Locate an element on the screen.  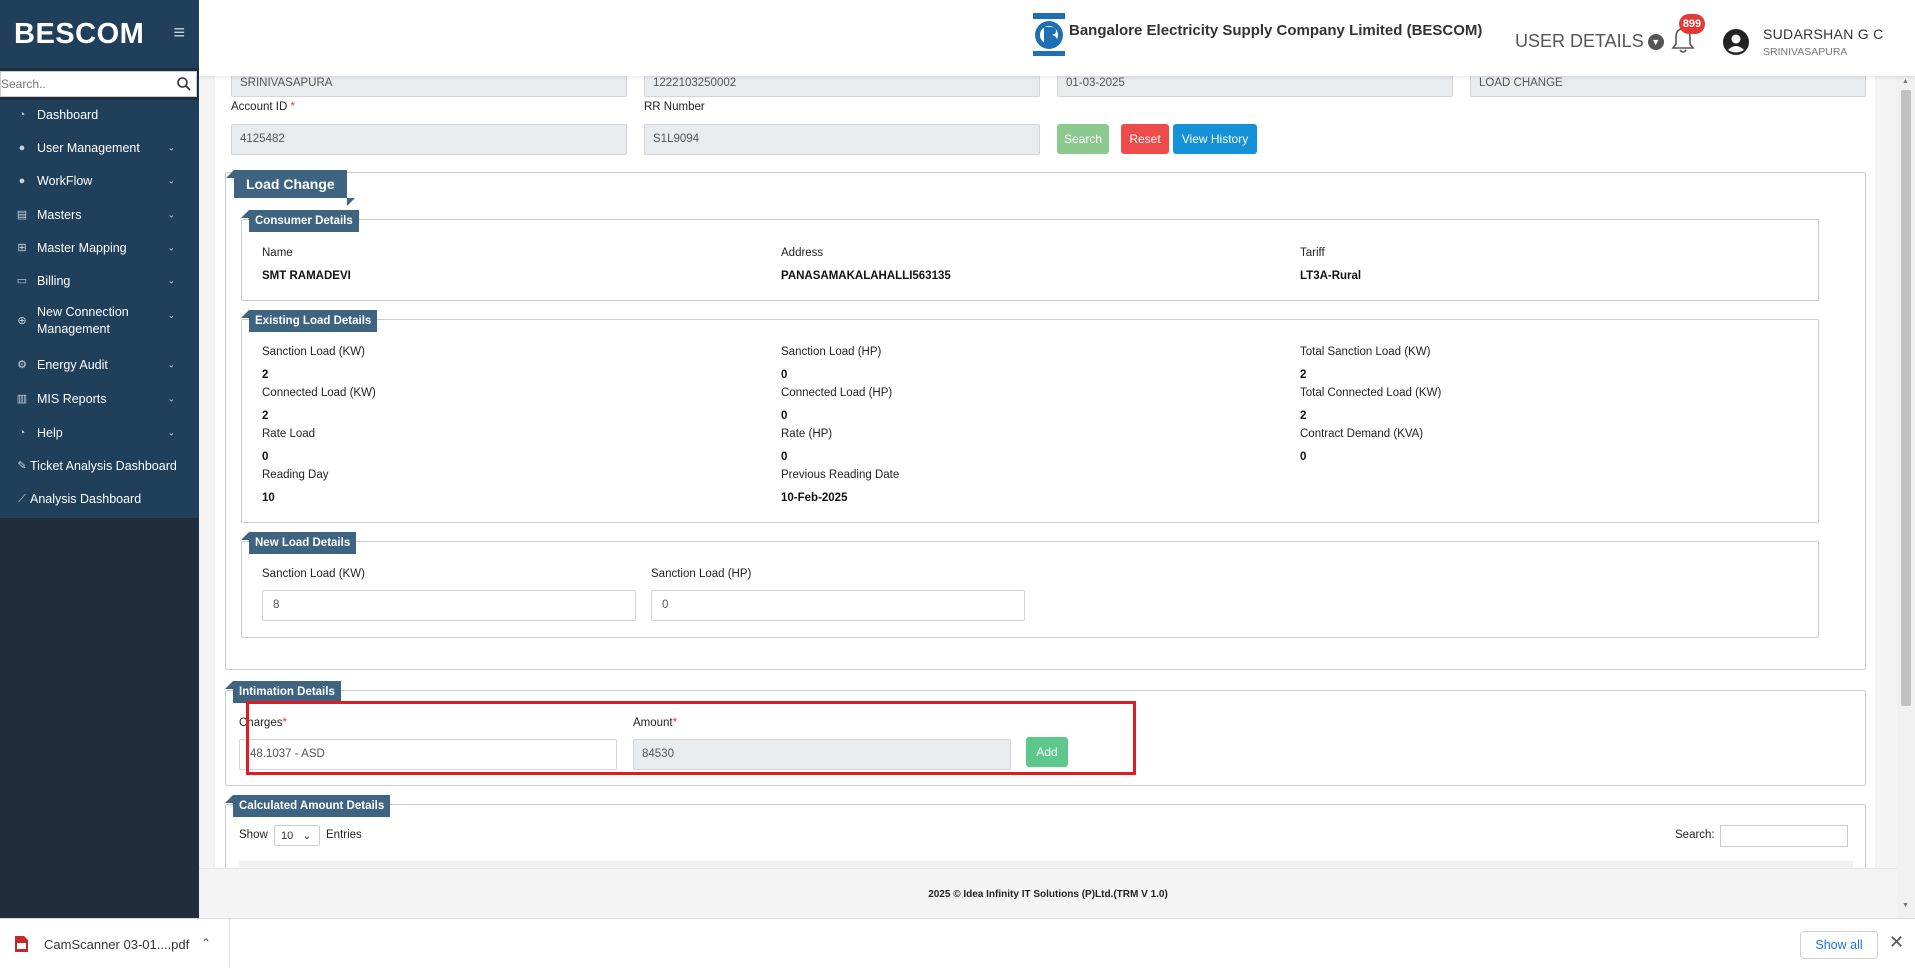
sidebar-item-ticket-analysis: ✎ Ticket Analysis Dashboard is located at coordinates (99, 466).